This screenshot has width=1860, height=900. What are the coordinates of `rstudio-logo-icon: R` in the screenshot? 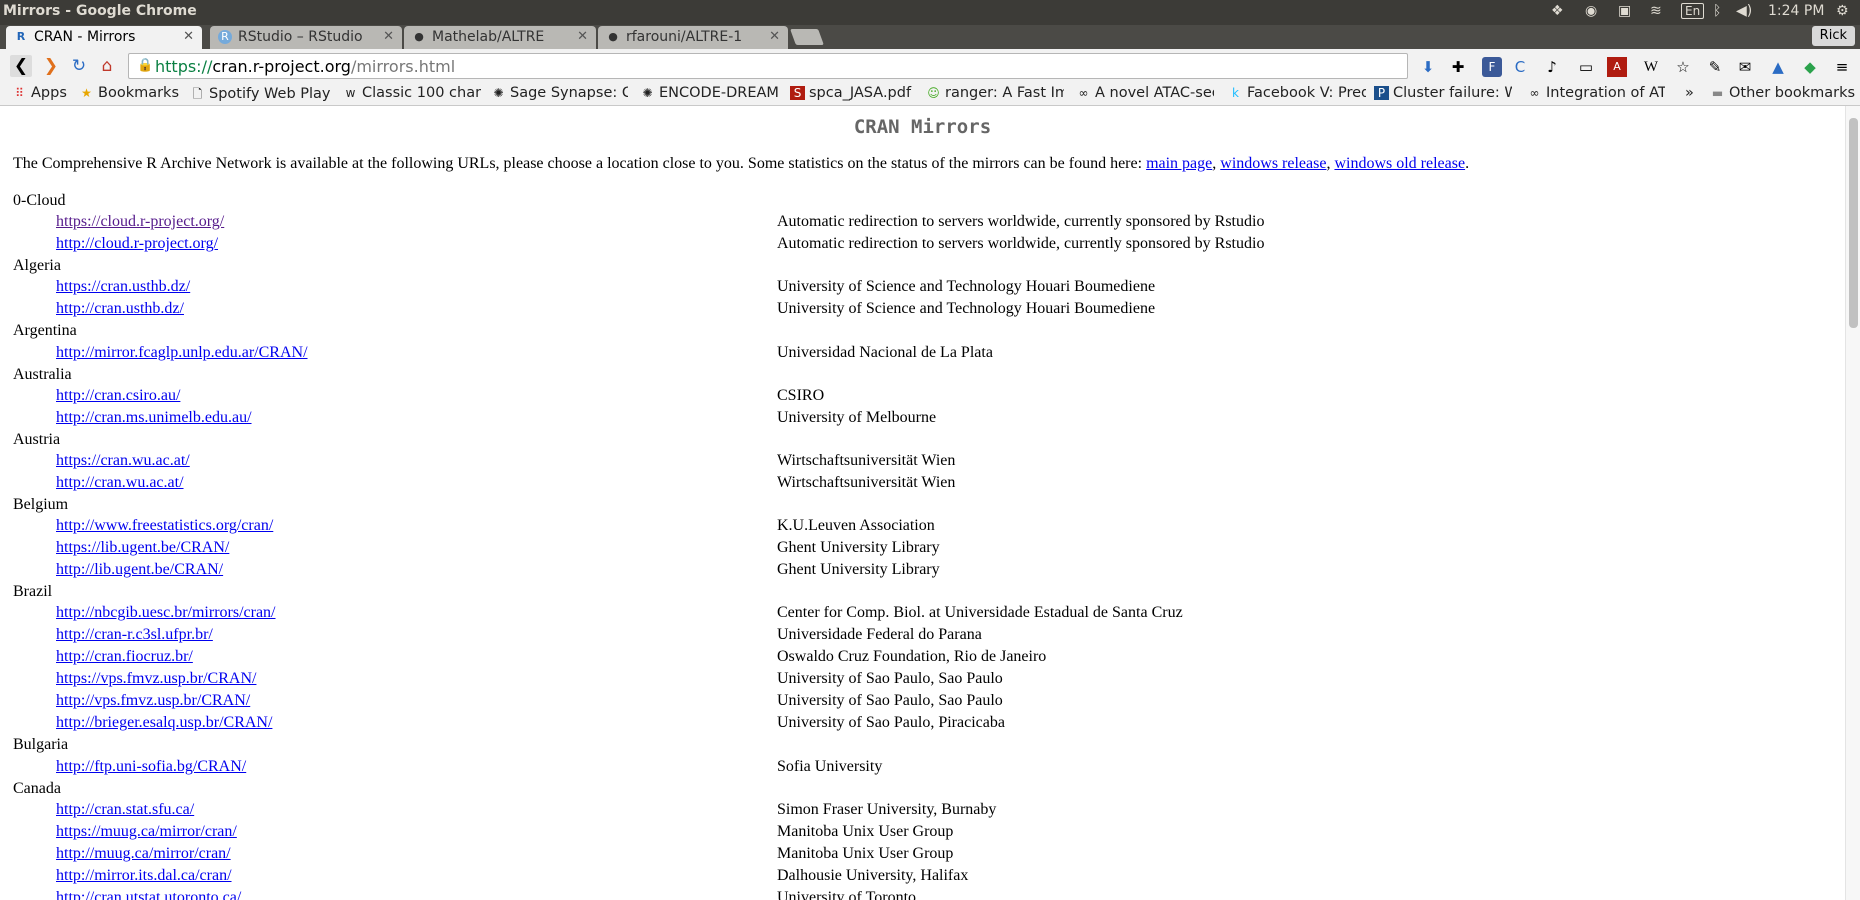 It's located at (225, 37).